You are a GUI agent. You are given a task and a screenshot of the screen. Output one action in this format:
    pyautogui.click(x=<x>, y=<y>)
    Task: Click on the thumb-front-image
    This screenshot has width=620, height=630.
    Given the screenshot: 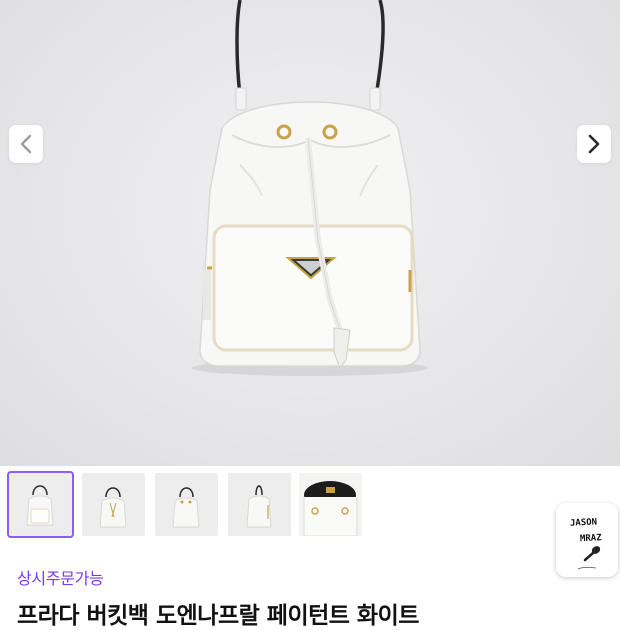 What is the action you would take?
    pyautogui.click(x=40, y=505)
    